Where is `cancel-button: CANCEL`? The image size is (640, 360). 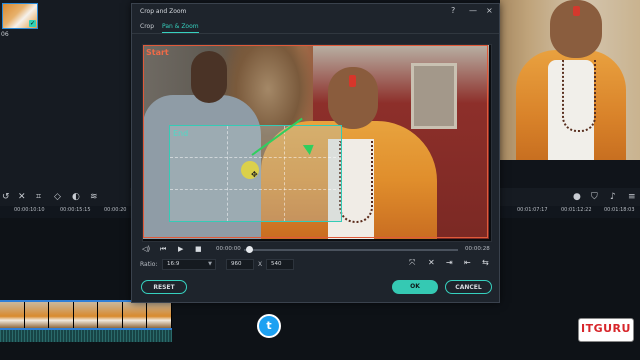
cancel-button: CANCEL is located at coordinates (468, 287).